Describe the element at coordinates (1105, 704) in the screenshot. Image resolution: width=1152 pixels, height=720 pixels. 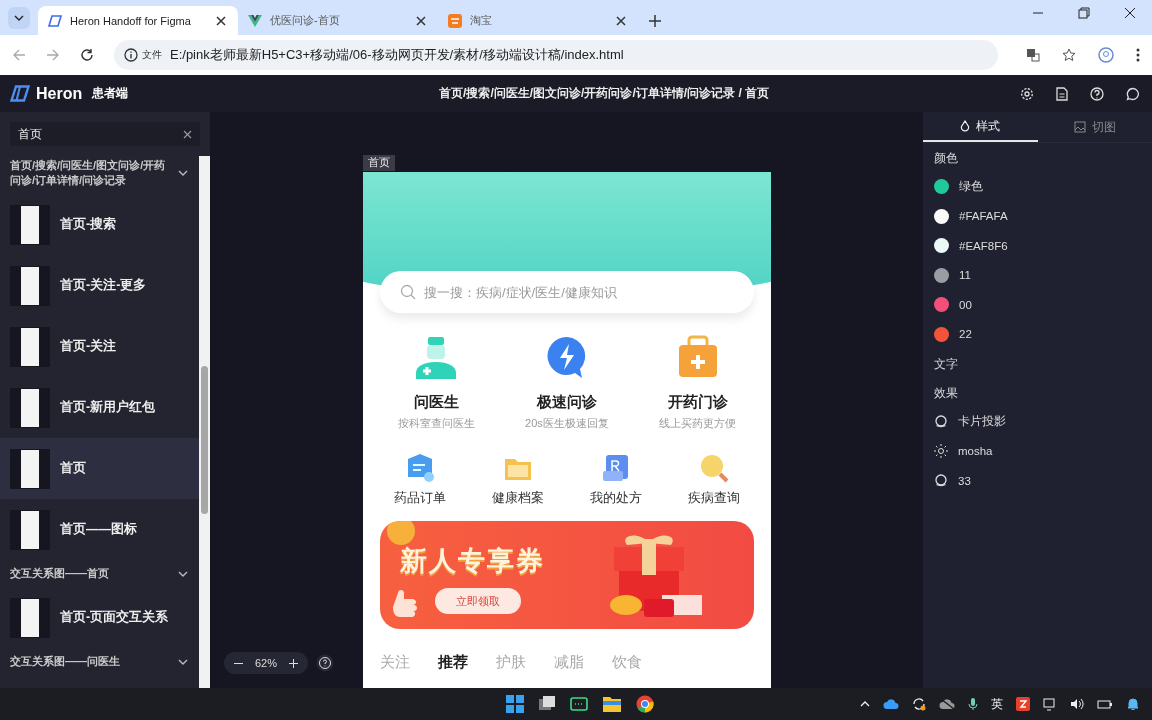
I see `battery-icon` at that location.